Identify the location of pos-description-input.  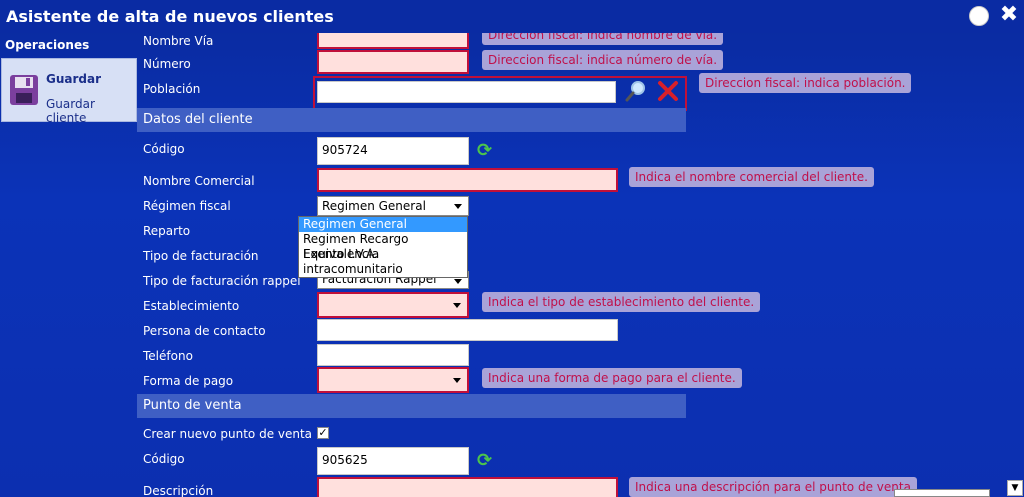
(467, 487).